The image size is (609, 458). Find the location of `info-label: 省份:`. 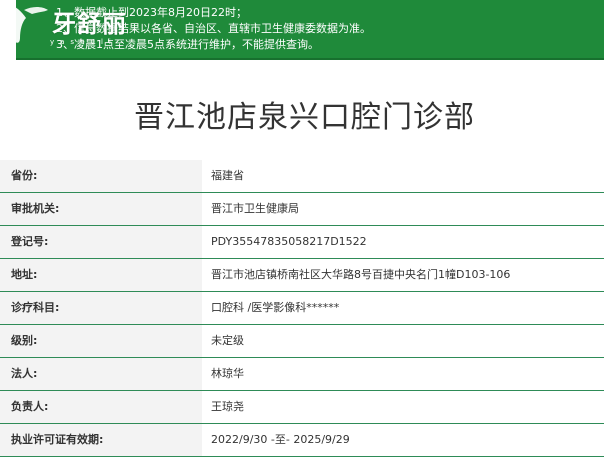

info-label: 省份: is located at coordinates (101, 176).